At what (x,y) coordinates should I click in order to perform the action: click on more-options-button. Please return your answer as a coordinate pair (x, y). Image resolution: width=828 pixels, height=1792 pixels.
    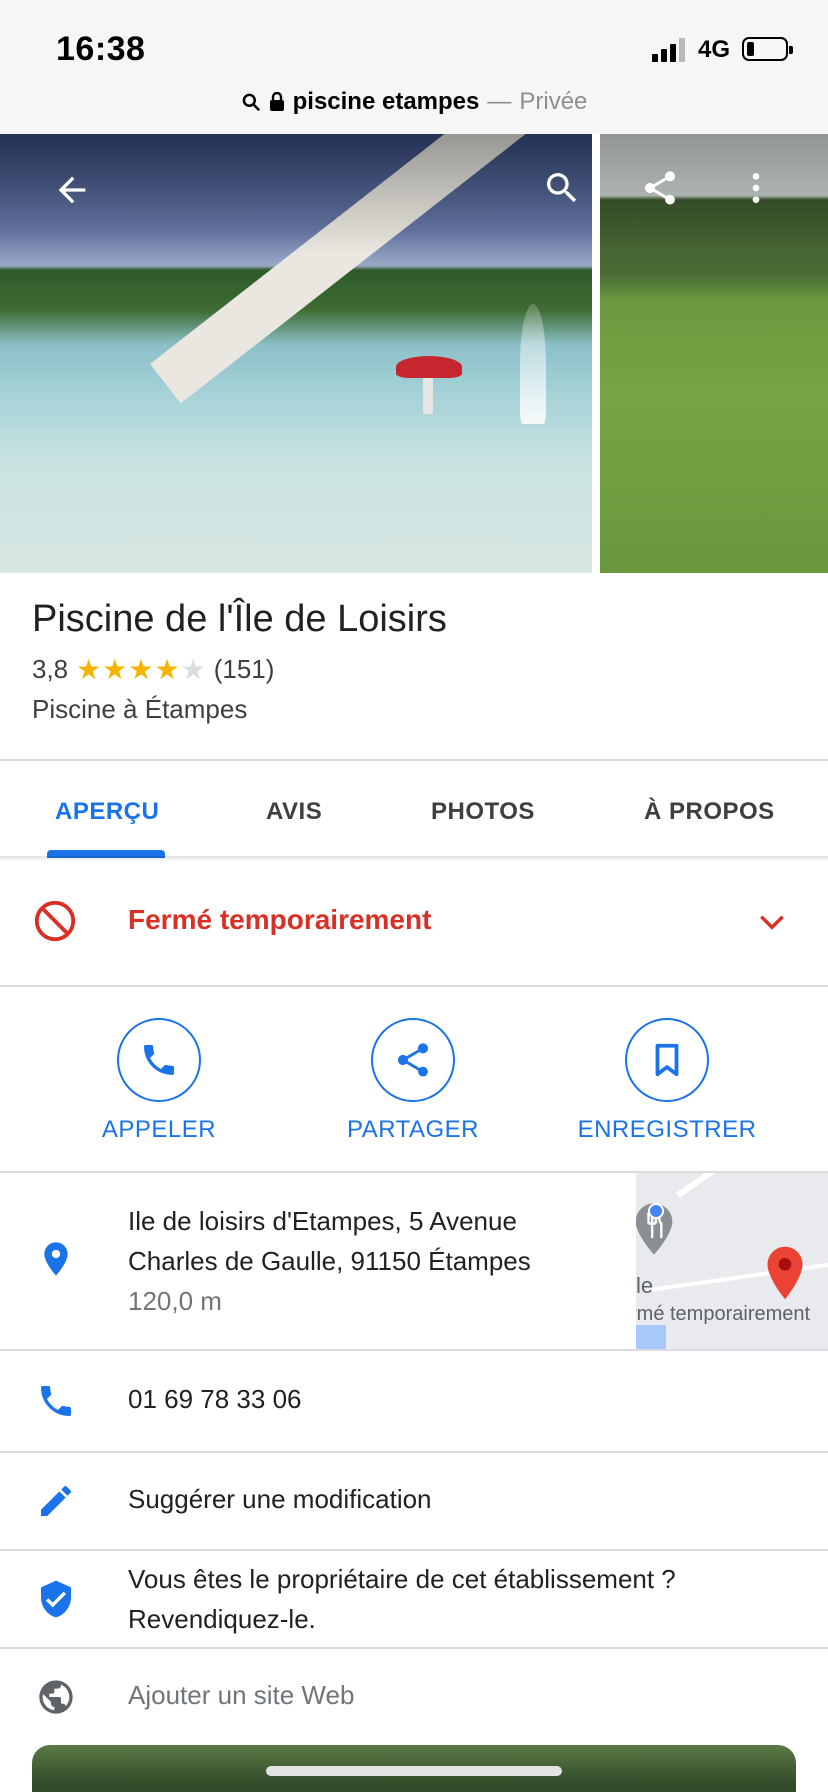
    Looking at the image, I should click on (756, 188).